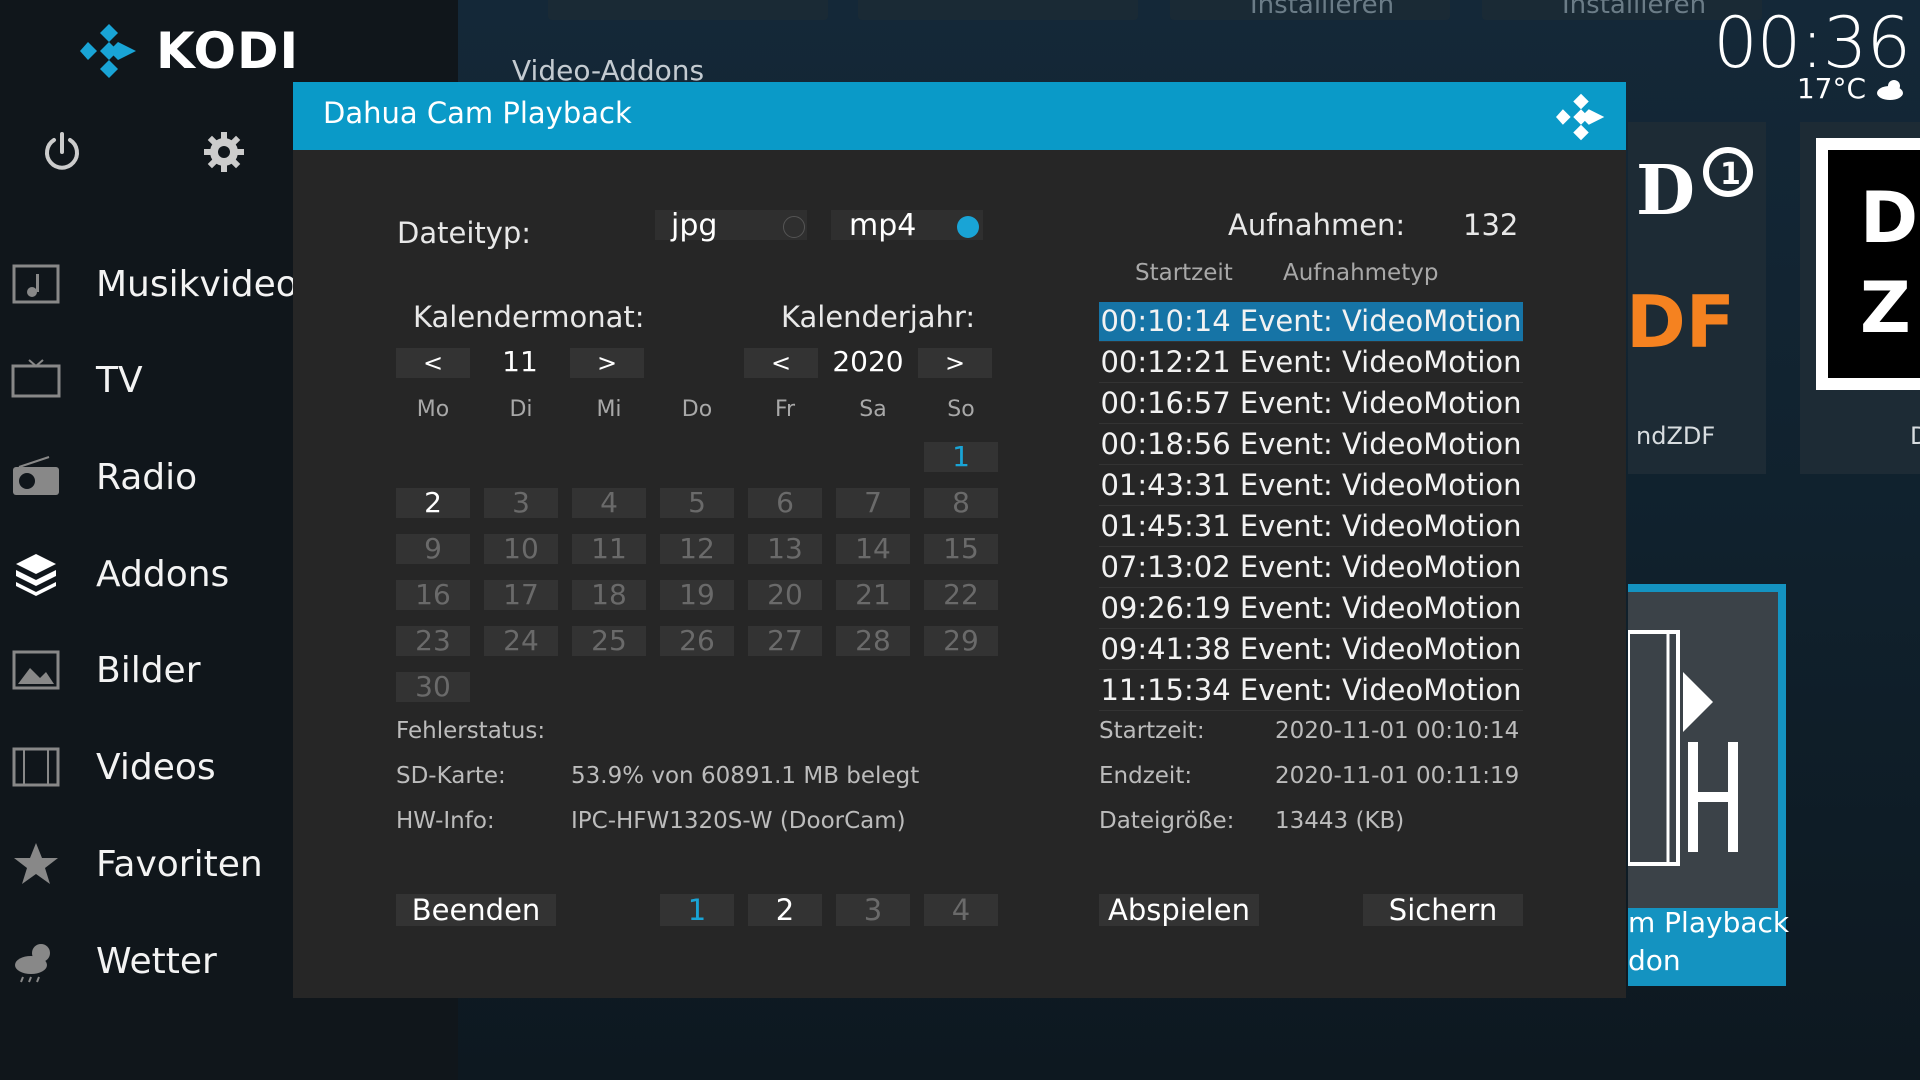  I want to click on recording-row: 01:45:31 Event: VideoMotion, so click(1311, 527).